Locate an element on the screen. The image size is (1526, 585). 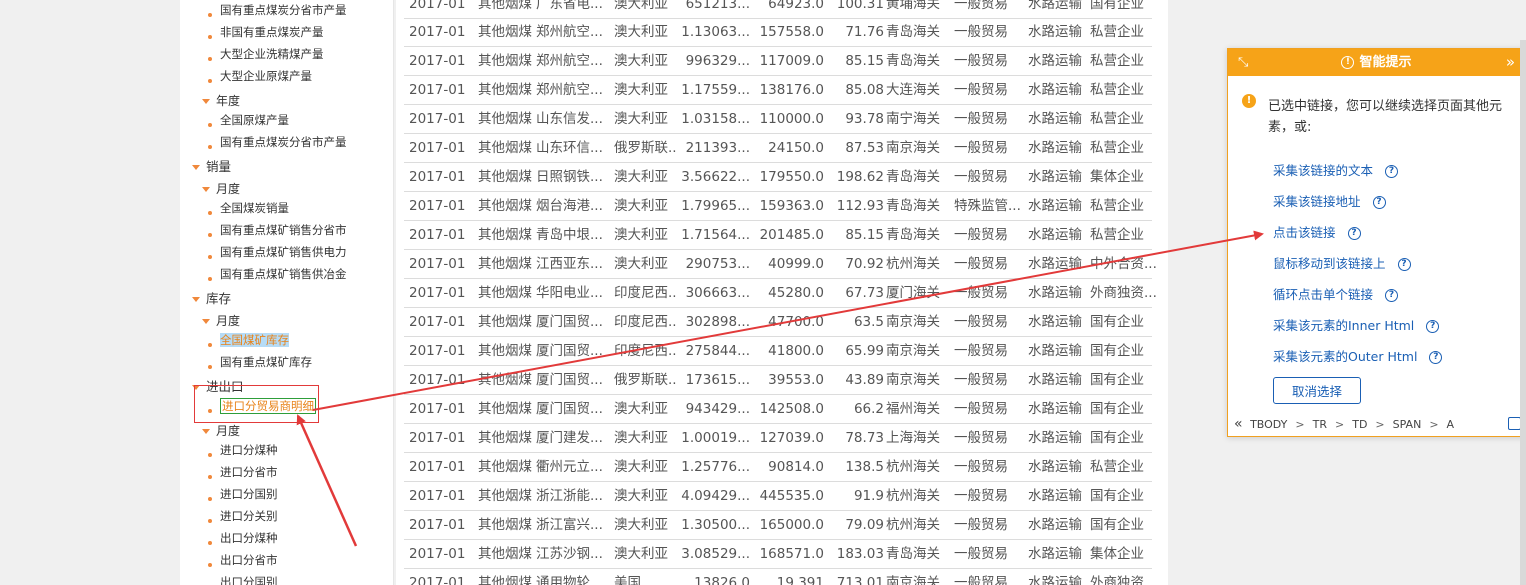
tip-title-text: 智能提示 is located at coordinates (1385, 62).